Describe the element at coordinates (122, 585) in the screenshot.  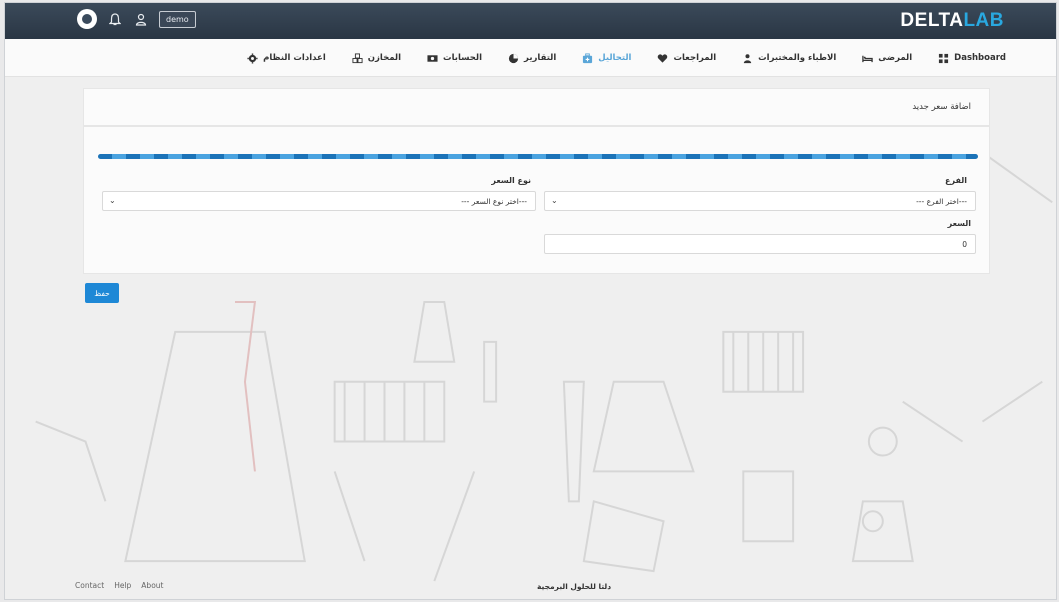
I see `footer-link-help: Help` at that location.